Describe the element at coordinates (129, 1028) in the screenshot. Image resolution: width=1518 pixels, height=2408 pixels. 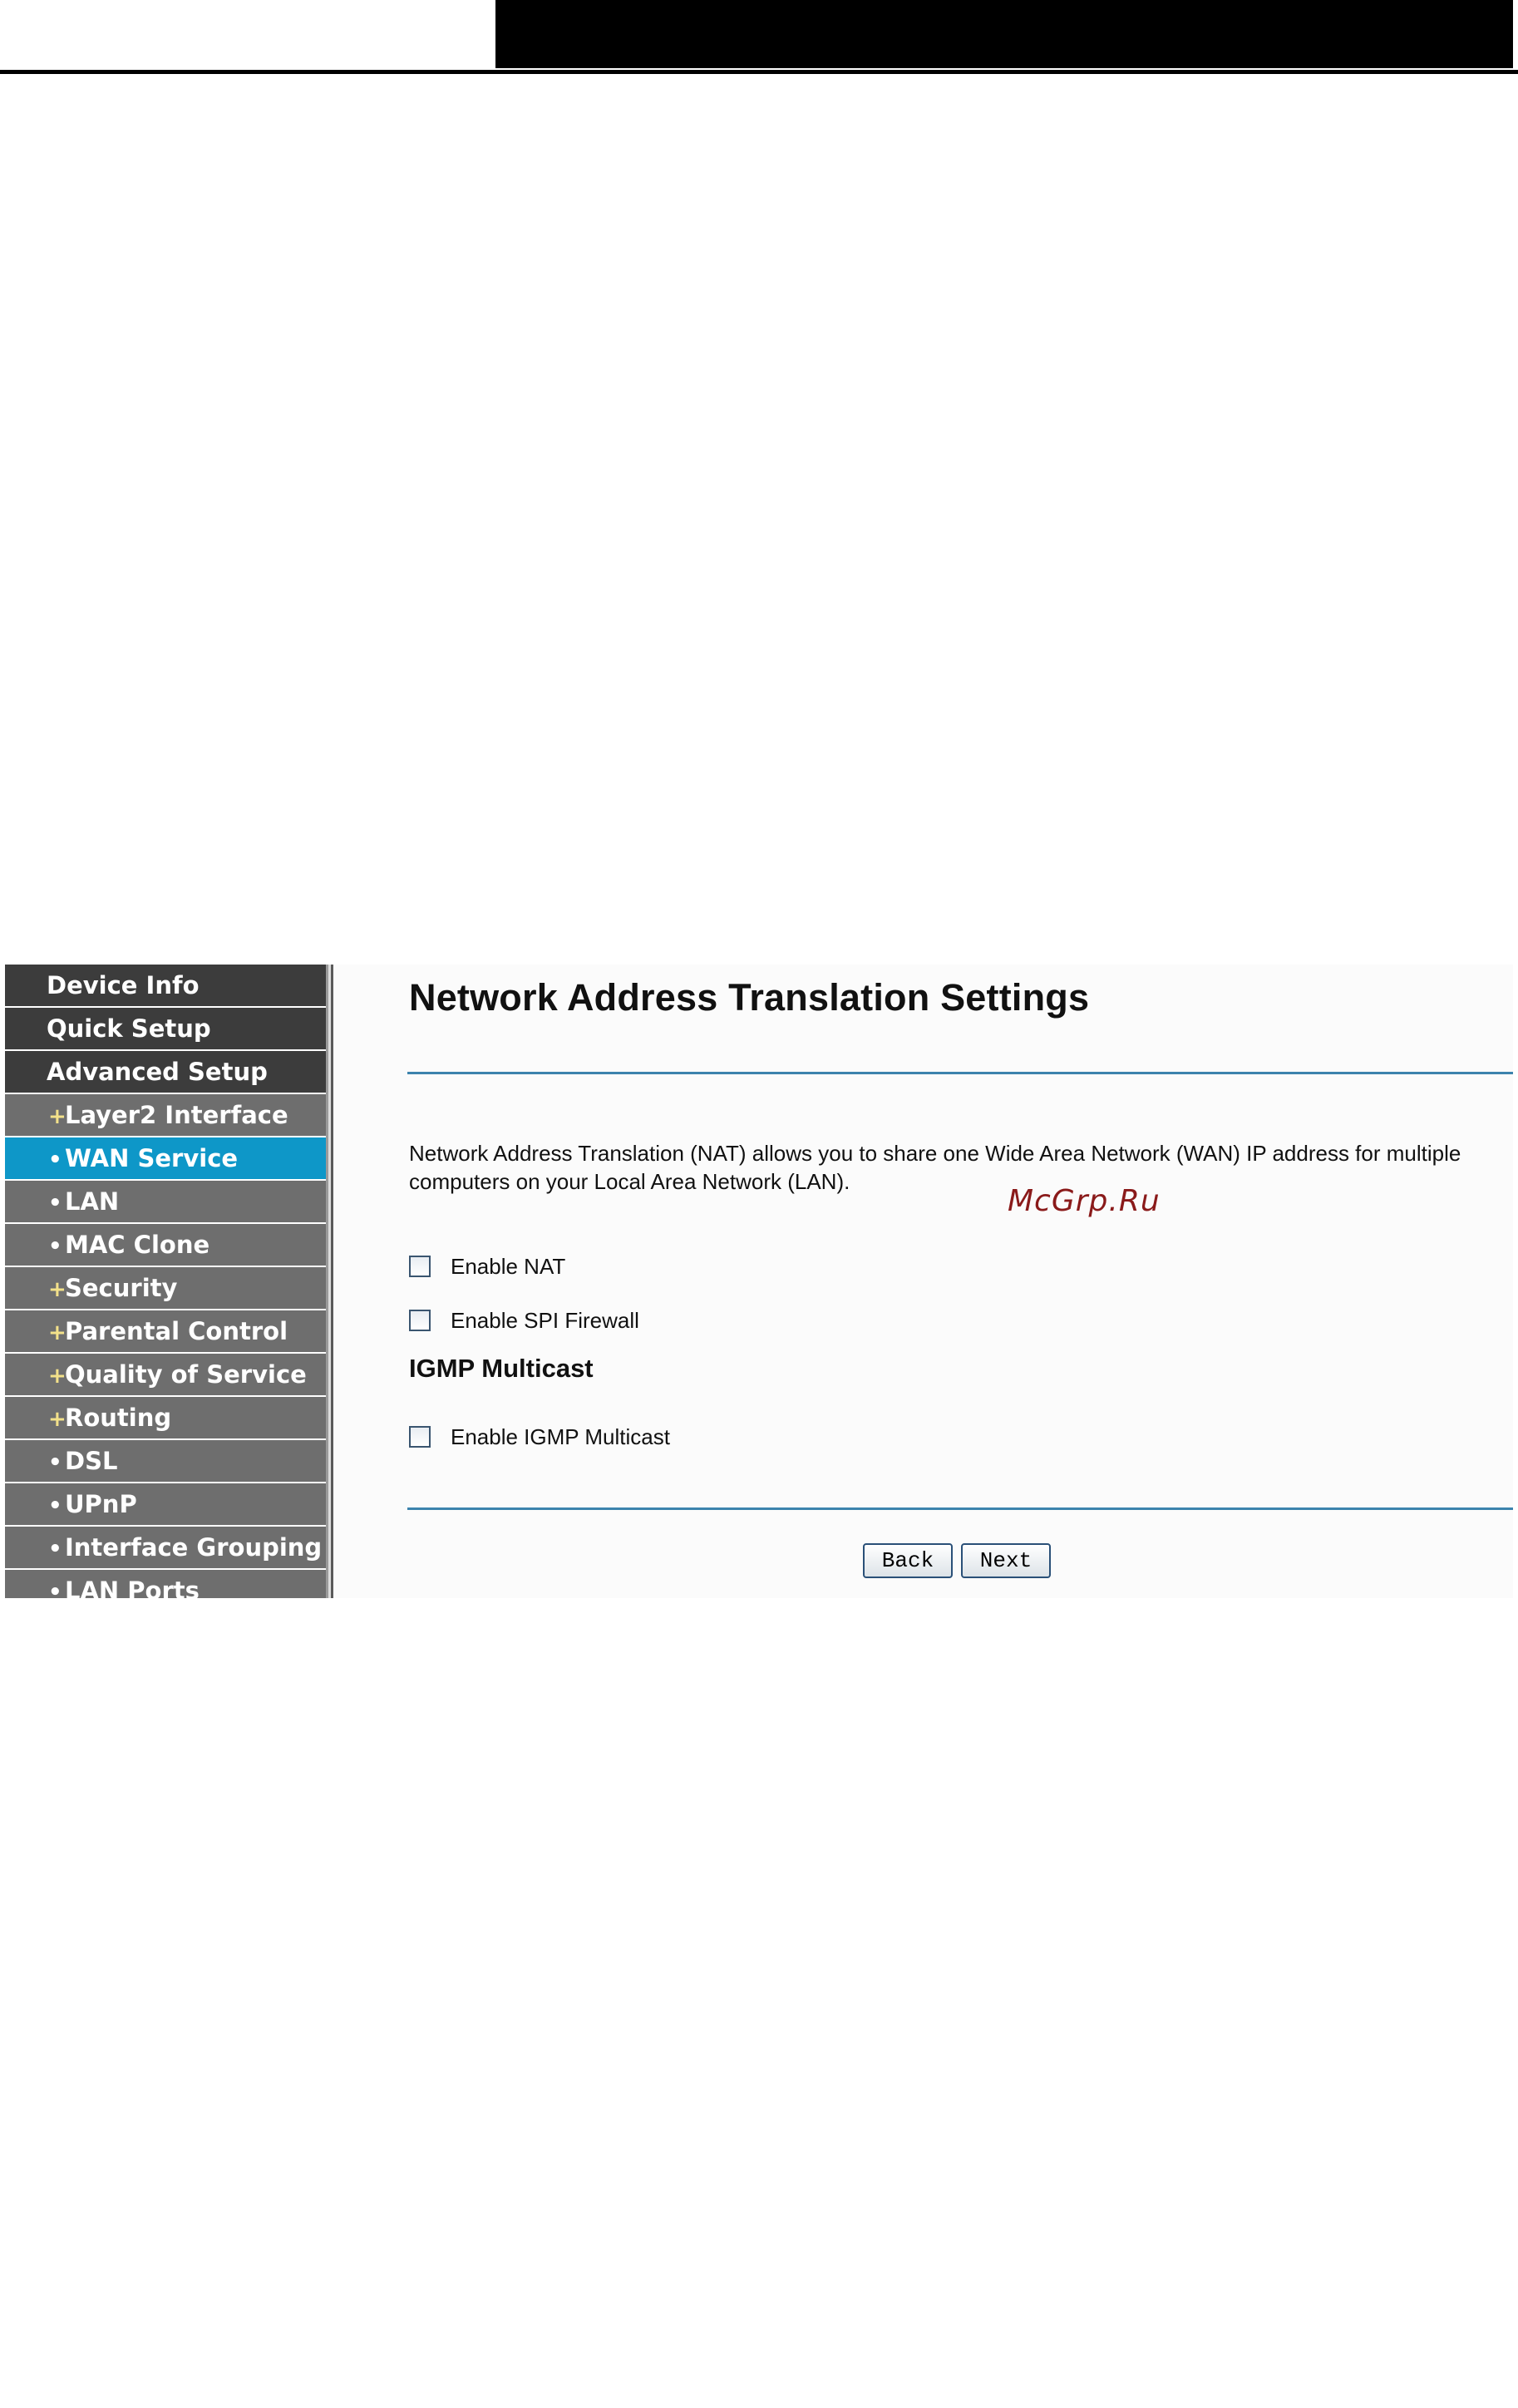
I see `sidebar-item-label: Quick Setup` at that location.